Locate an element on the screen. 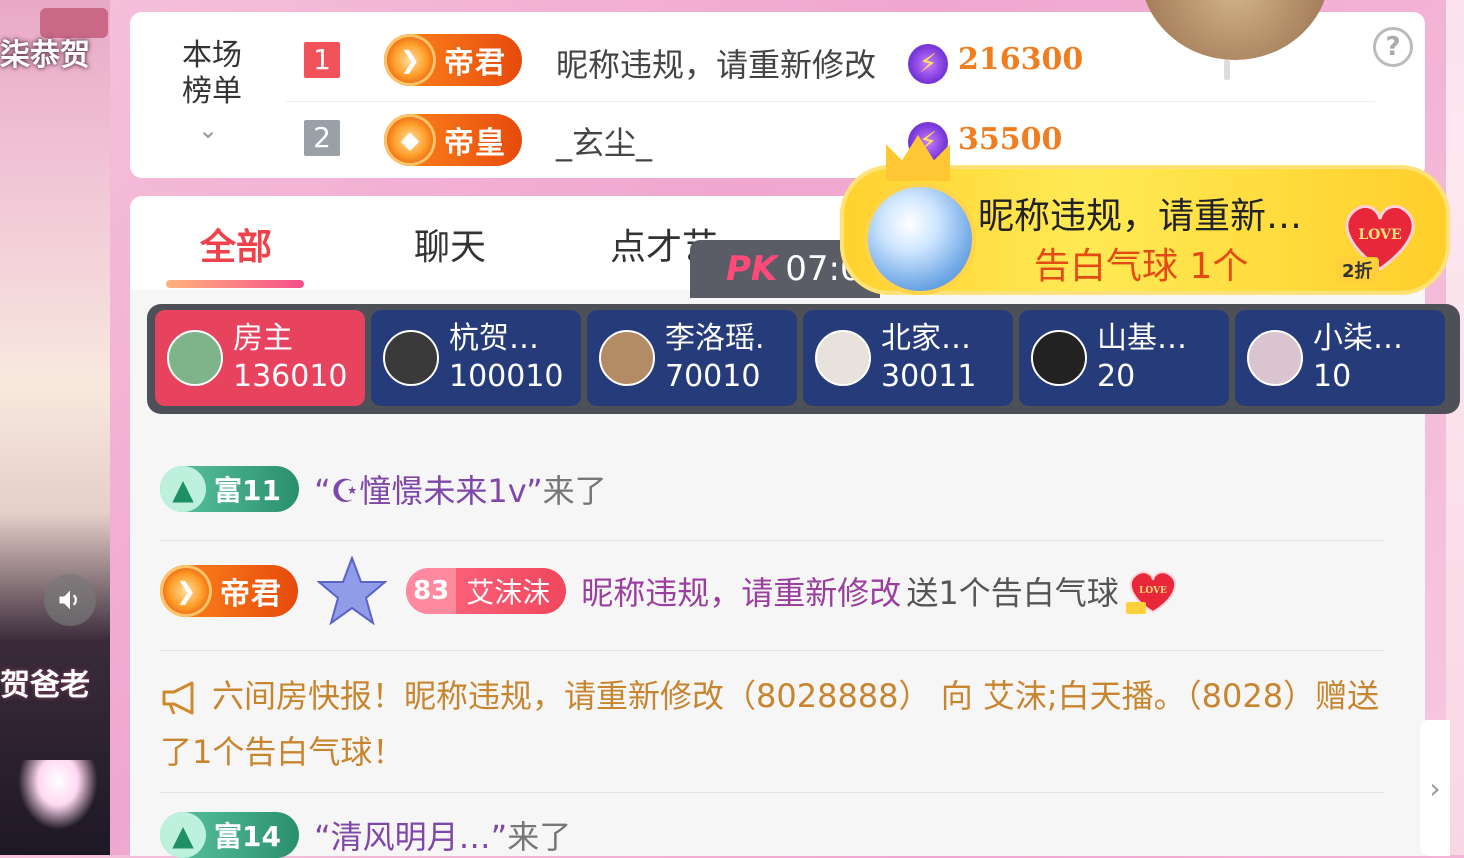 This screenshot has width=1464, height=858. wealth-level-badge: ▲ 富14 is located at coordinates (229, 835).